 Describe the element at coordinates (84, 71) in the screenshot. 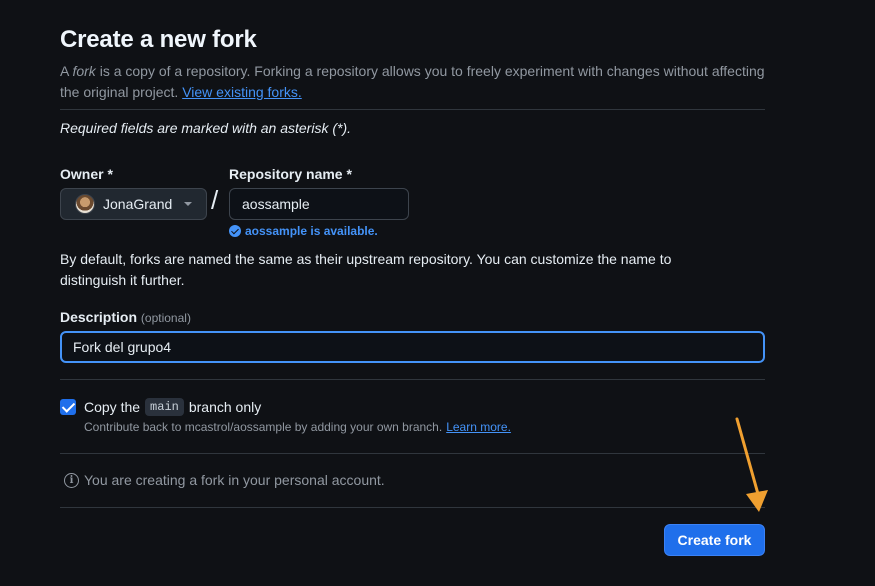

I see `fork-term: fork` at that location.